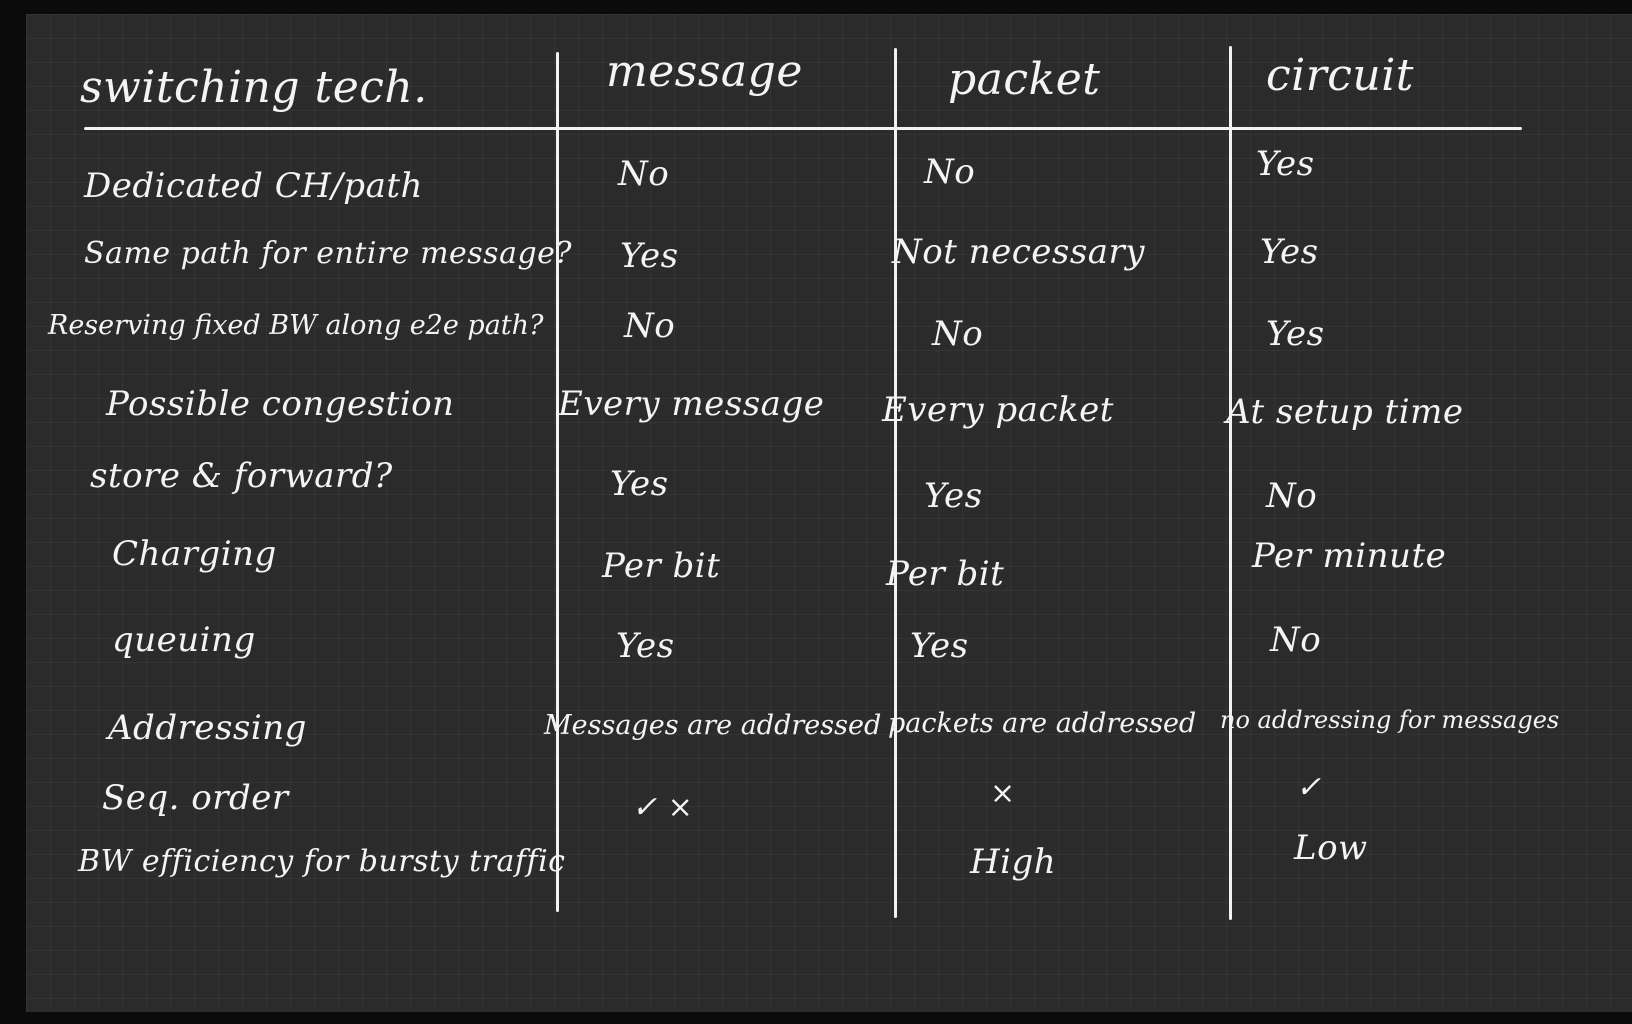  Describe the element at coordinates (945, 574) in the screenshot. I see `cell-packet-charging: Per bit` at that location.